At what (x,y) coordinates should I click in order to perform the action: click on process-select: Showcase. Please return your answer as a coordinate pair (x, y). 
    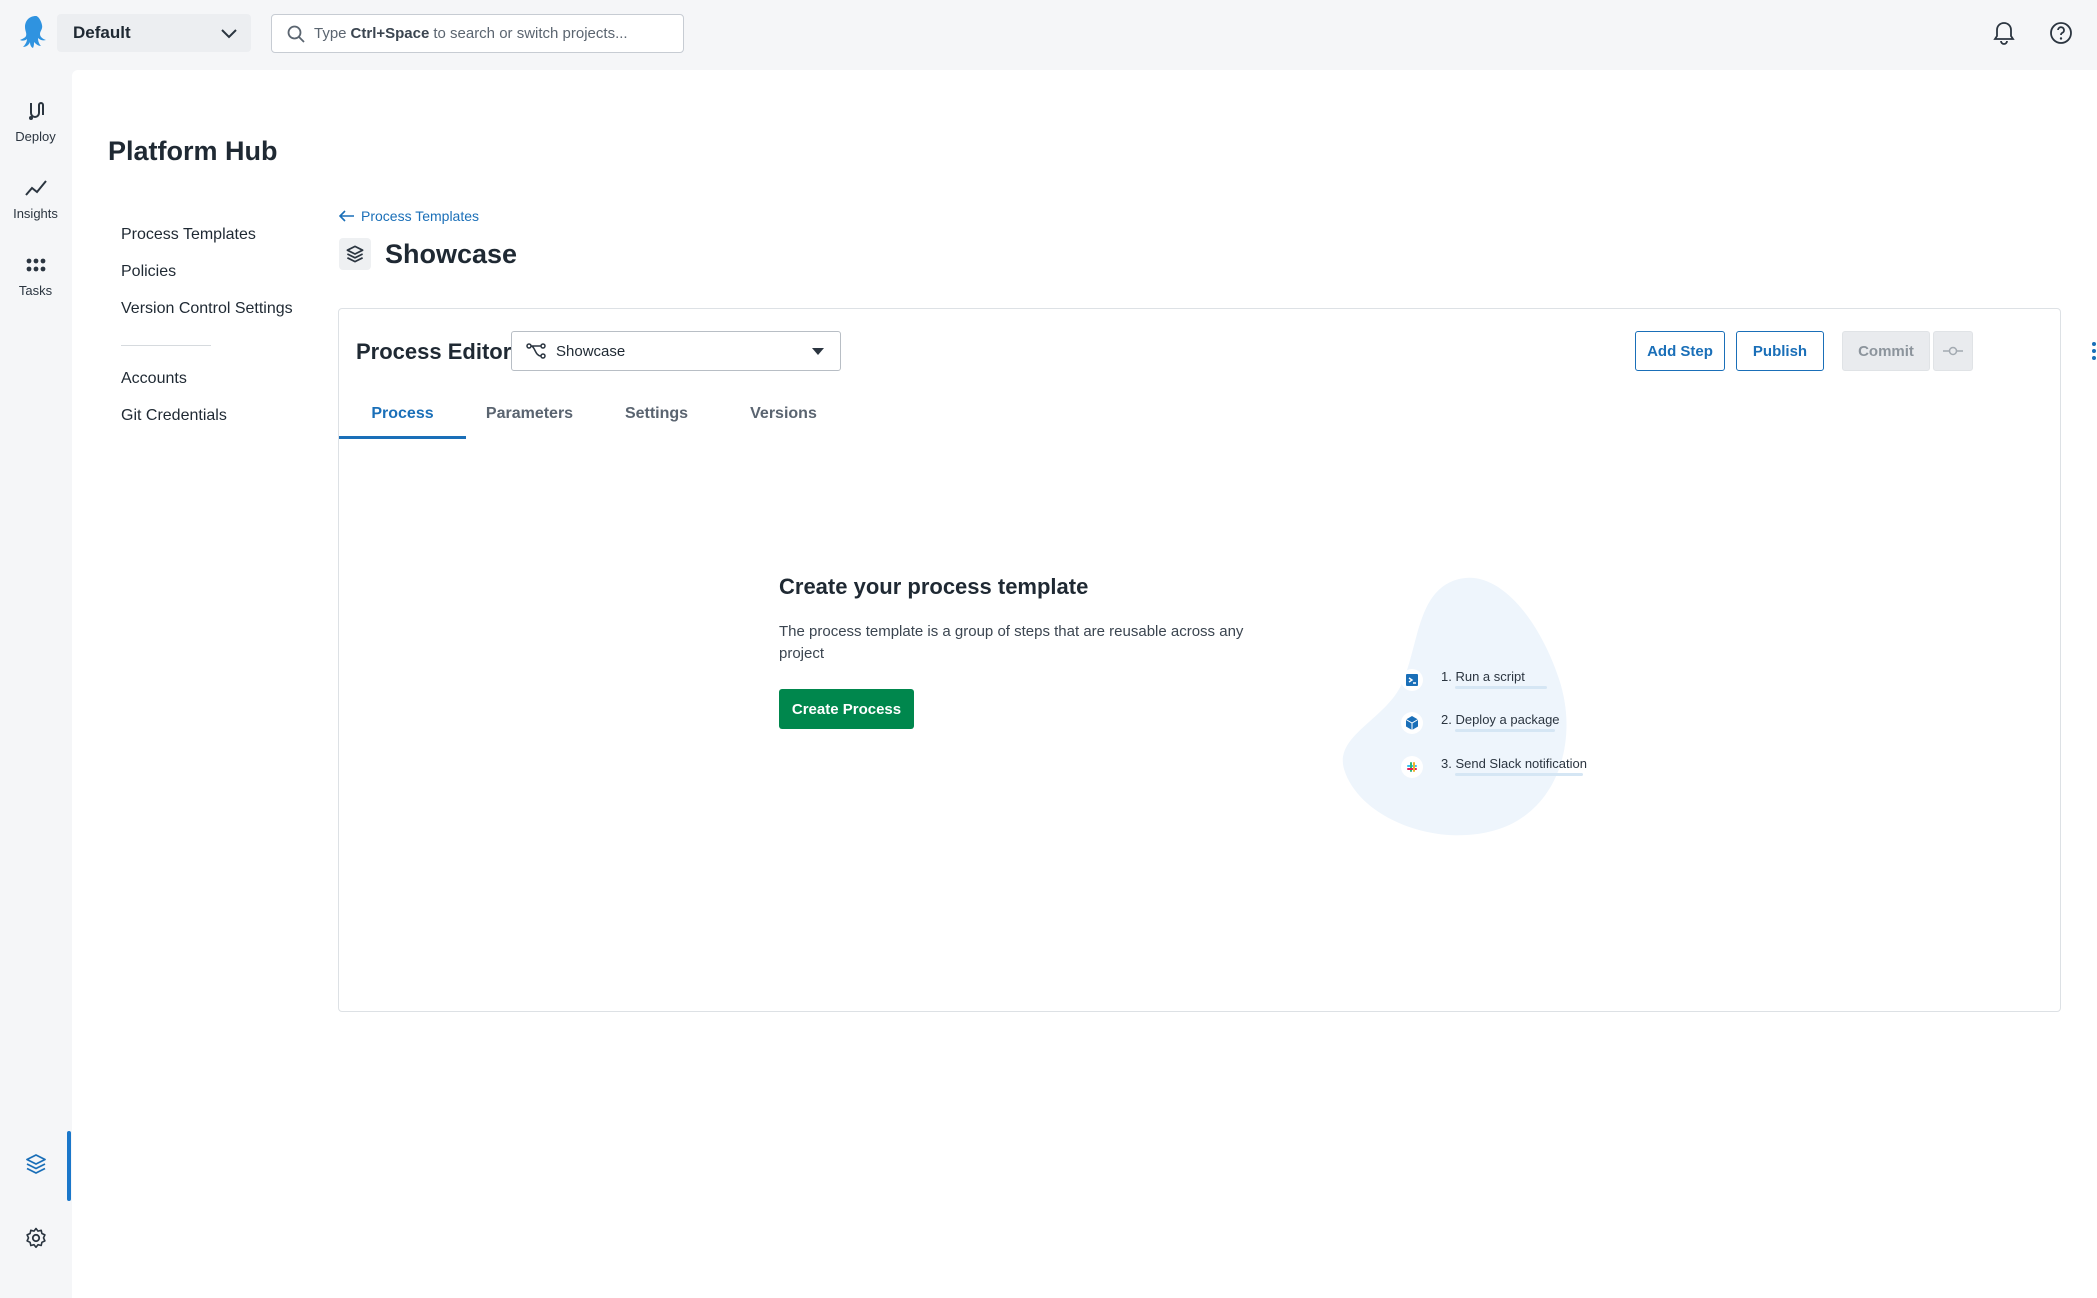
    Looking at the image, I should click on (676, 351).